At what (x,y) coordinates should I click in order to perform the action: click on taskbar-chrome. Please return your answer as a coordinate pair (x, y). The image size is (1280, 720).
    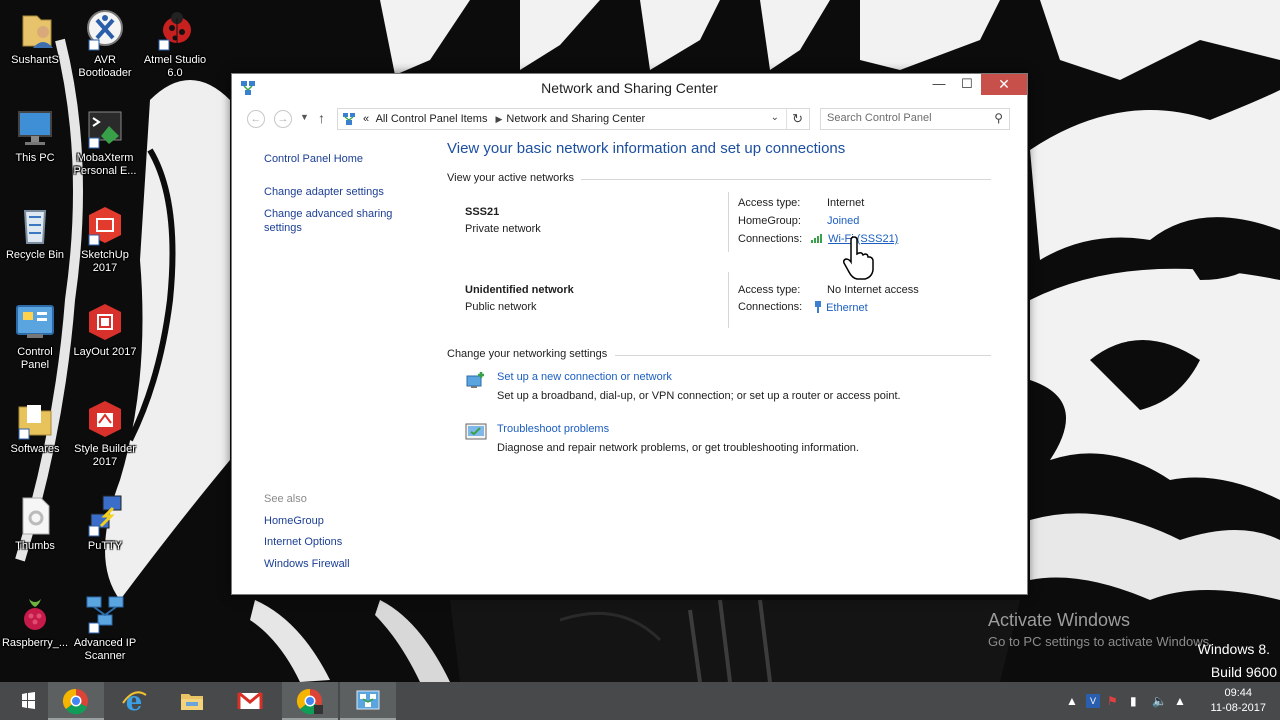
    Looking at the image, I should click on (76, 701).